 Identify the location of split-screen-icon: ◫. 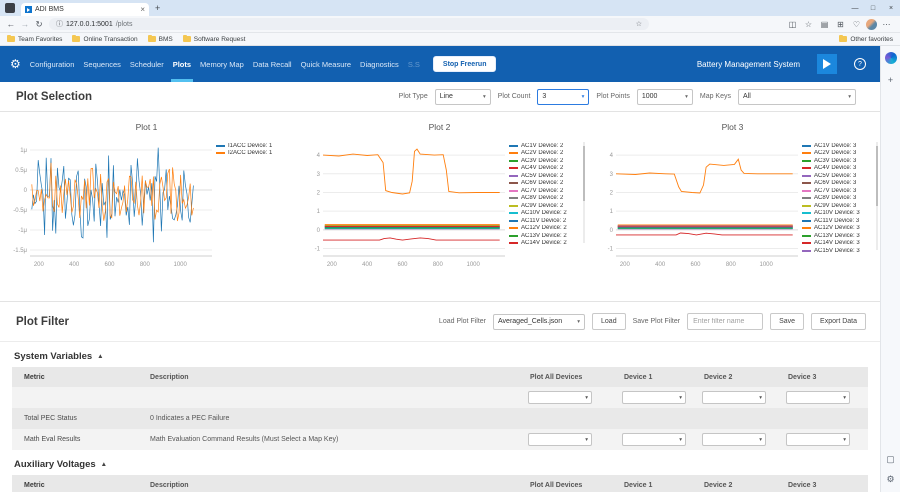
(792, 24).